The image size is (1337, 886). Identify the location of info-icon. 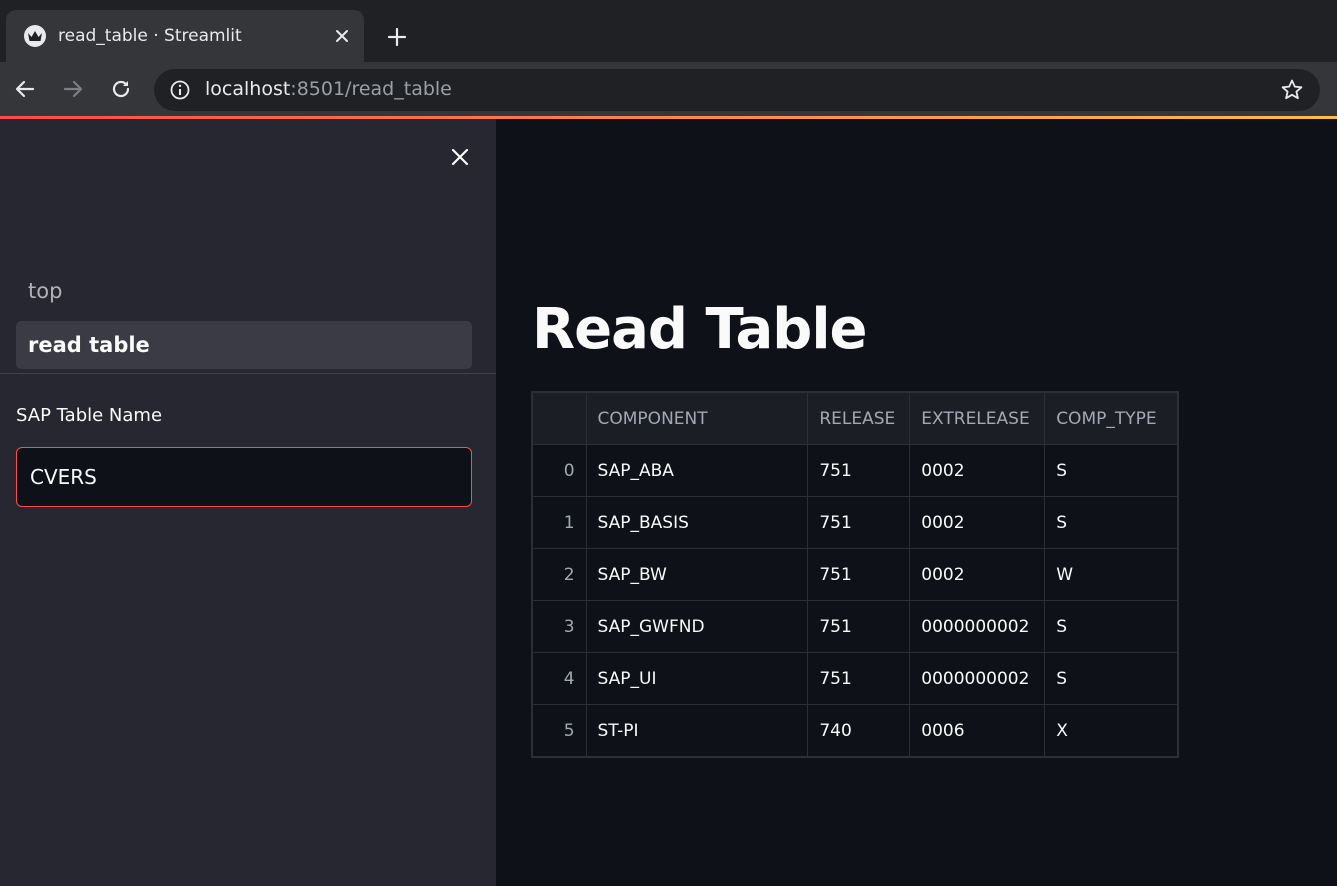
(180, 90).